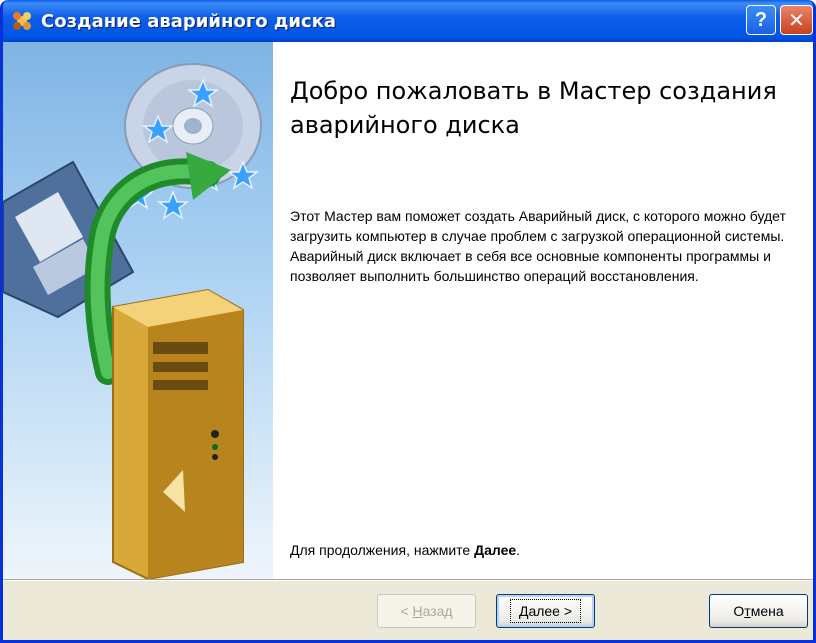 The image size is (816, 643). I want to click on window-title: Создание аварийного диска, so click(189, 21).